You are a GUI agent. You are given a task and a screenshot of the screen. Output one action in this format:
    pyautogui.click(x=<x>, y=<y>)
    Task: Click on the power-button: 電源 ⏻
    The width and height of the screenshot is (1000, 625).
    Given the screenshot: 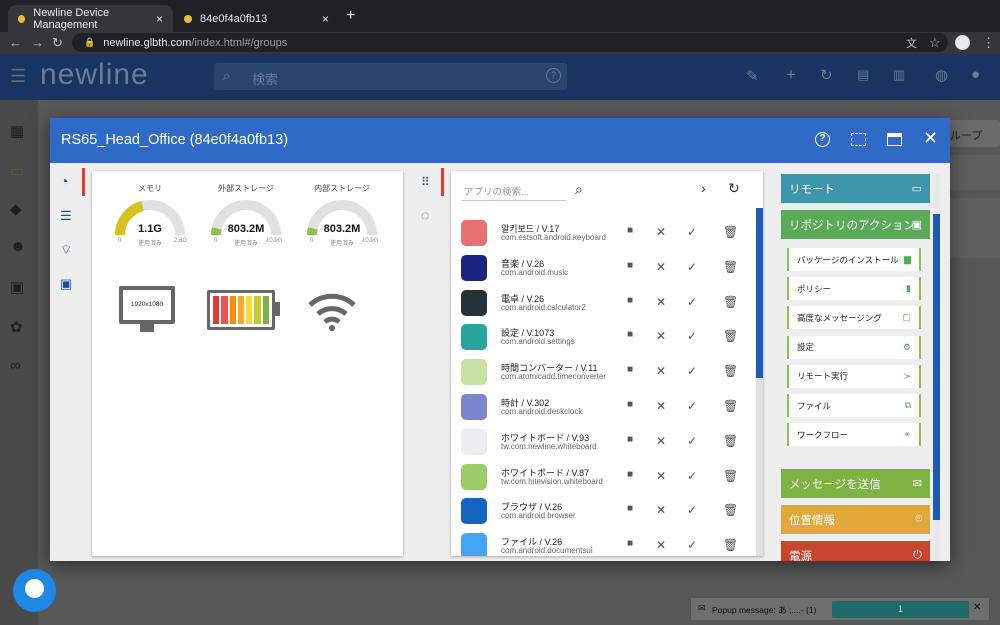 What is the action you would take?
    pyautogui.click(x=855, y=551)
    